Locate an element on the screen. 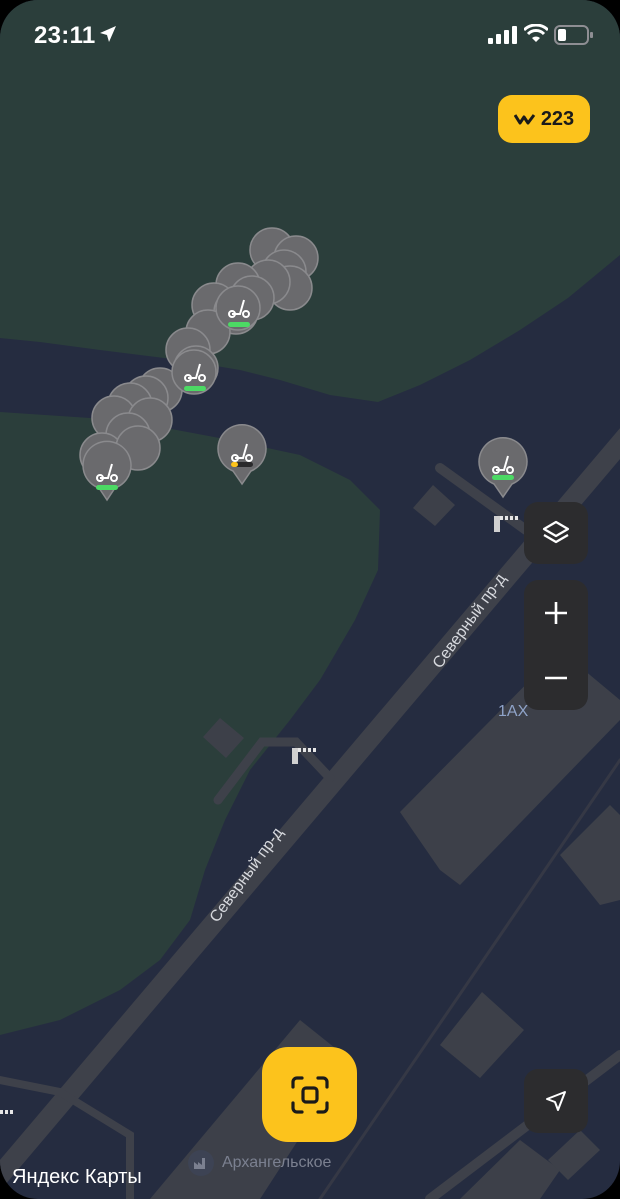 This screenshot has height=1199, width=620. navigation-arrow-icon is located at coordinates (556, 1101).